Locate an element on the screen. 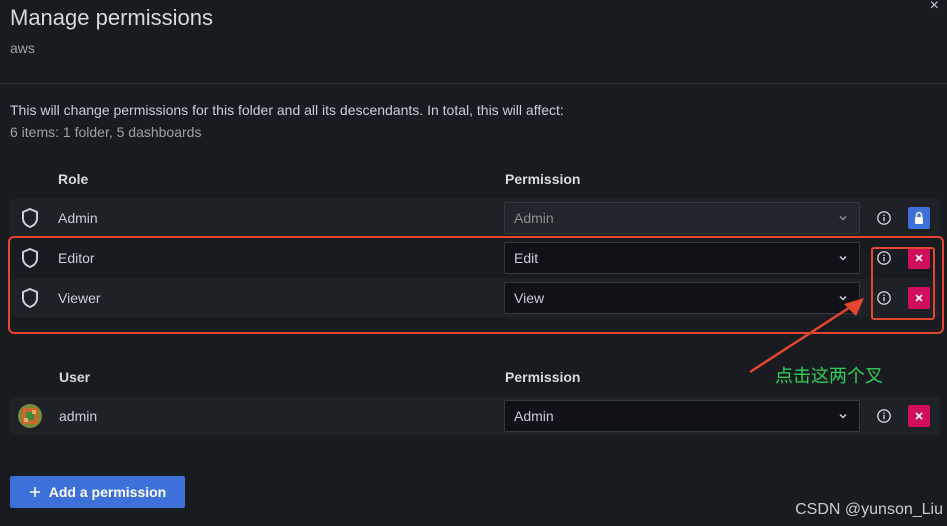 This screenshot has height=526, width=947. annotation-highlight-buttons is located at coordinates (903, 283).